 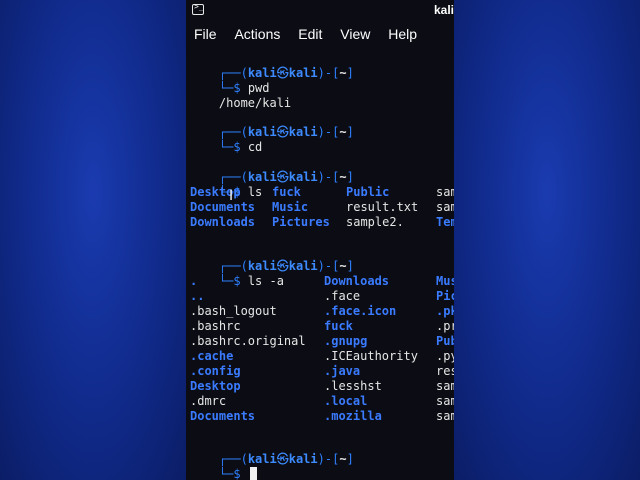 I want to click on command-text: ls, so click(x=255, y=192).